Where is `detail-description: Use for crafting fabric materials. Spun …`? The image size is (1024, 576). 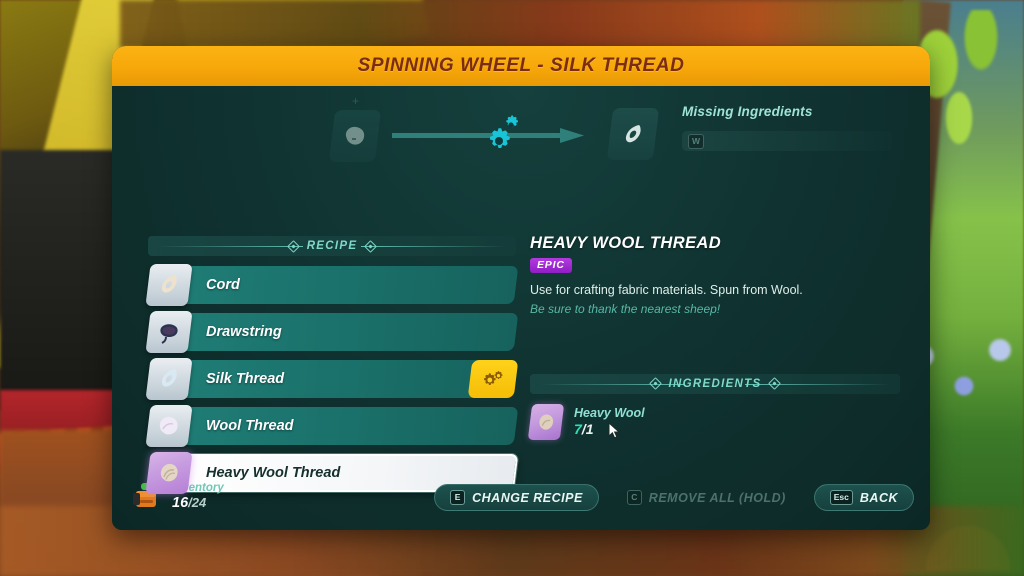 detail-description: Use for crafting fabric materials. Spun … is located at coordinates (666, 290).